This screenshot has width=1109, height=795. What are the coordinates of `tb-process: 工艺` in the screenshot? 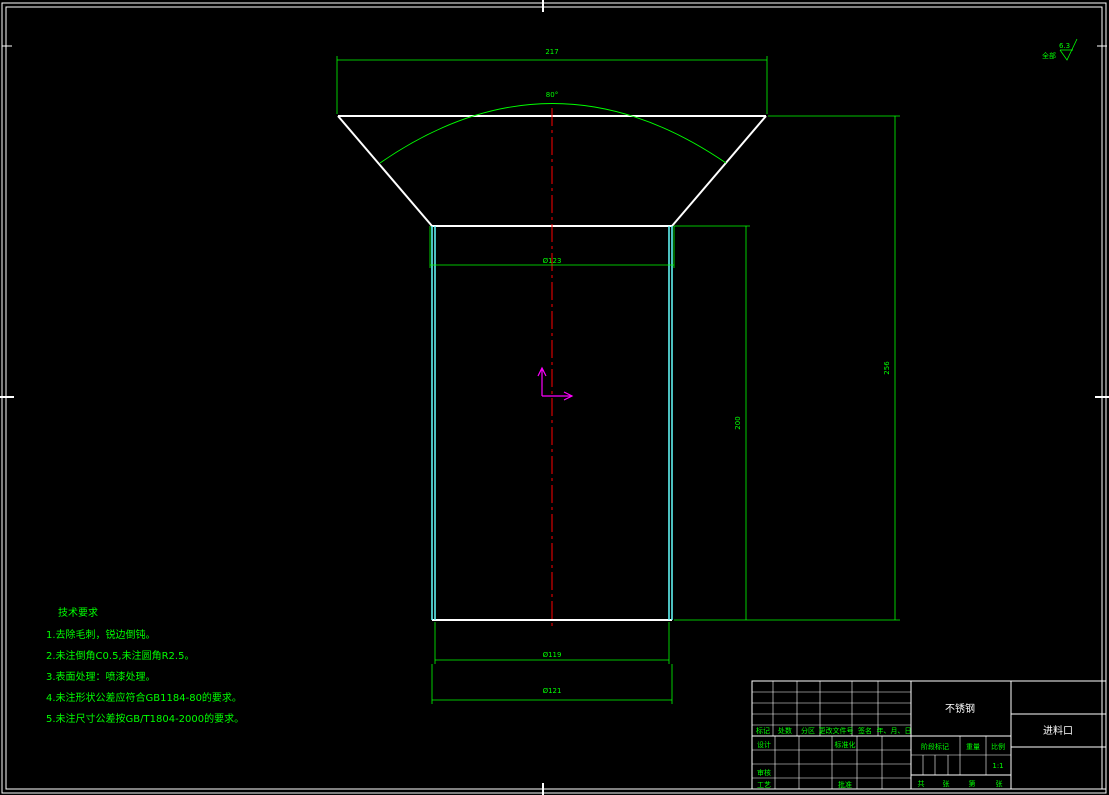 It's located at (764, 785).